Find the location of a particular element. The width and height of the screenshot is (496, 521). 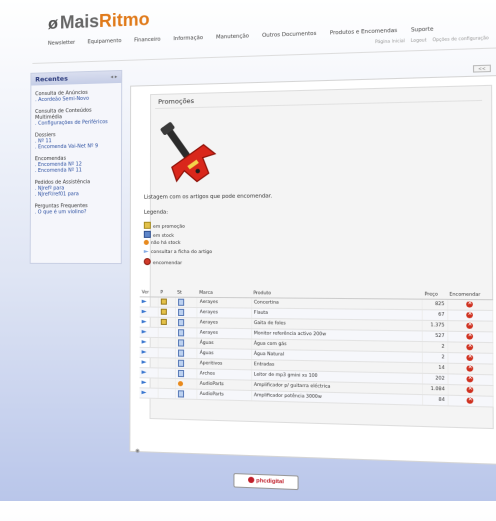

sidebar-link: . Acordeão Semi-Novo is located at coordinates (76, 99).